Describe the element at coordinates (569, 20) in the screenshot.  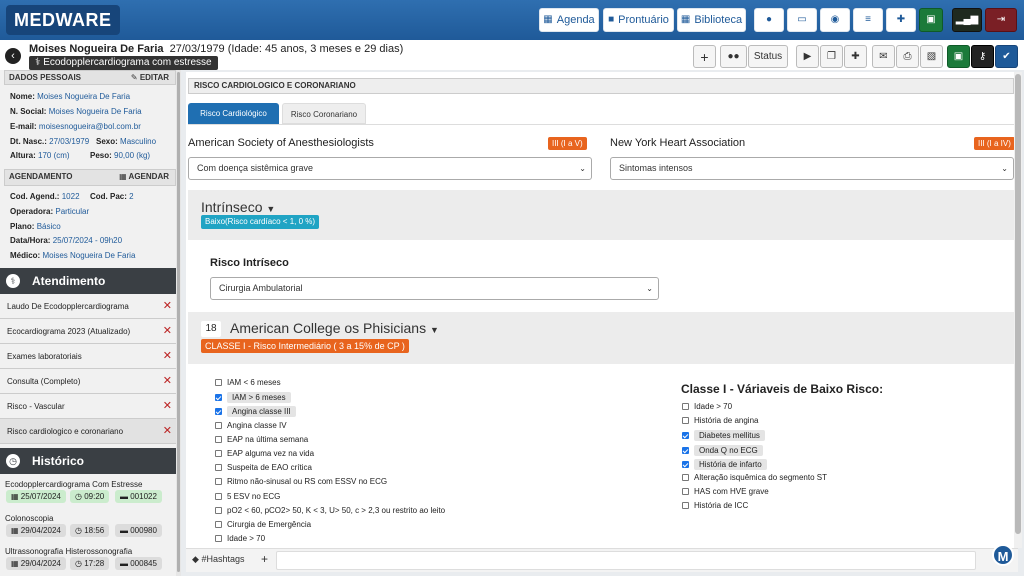
I see `agenda-button: ▦ Agenda` at that location.